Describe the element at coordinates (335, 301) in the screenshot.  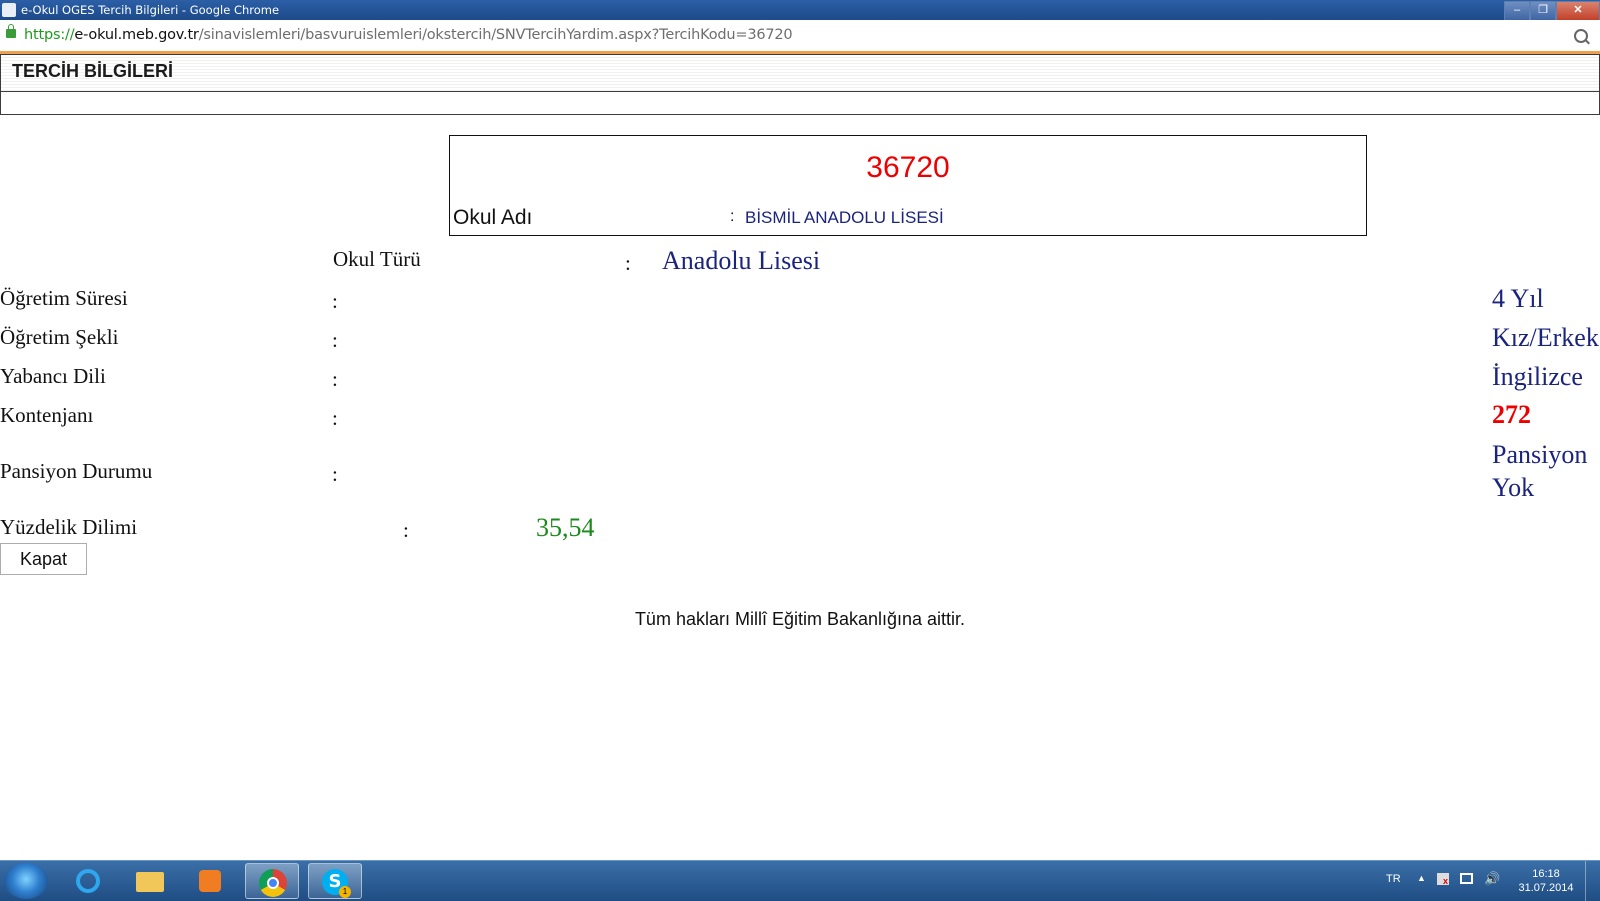
I see `duration-colon: :` at that location.